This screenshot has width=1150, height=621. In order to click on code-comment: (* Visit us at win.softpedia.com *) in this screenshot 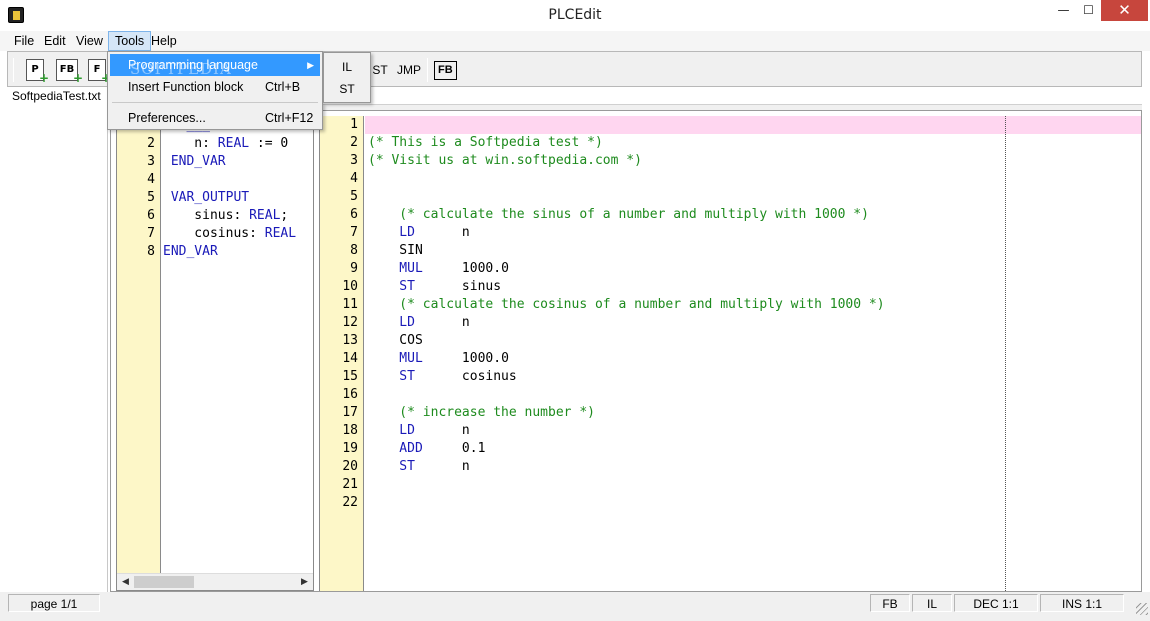, I will do `click(505, 160)`.